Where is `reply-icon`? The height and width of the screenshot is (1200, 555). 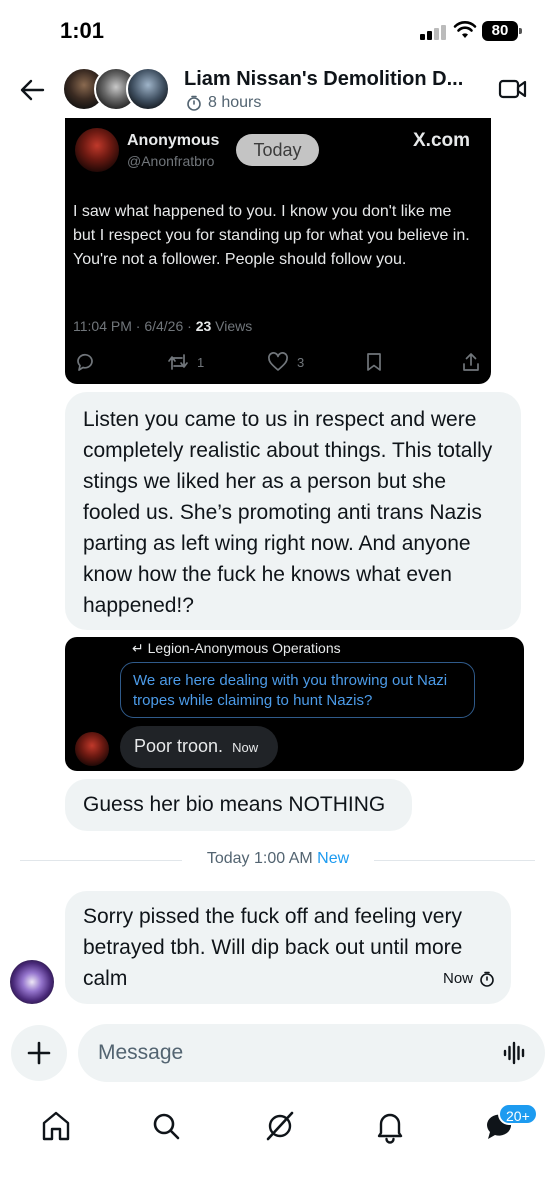
reply-icon is located at coordinates (85, 362).